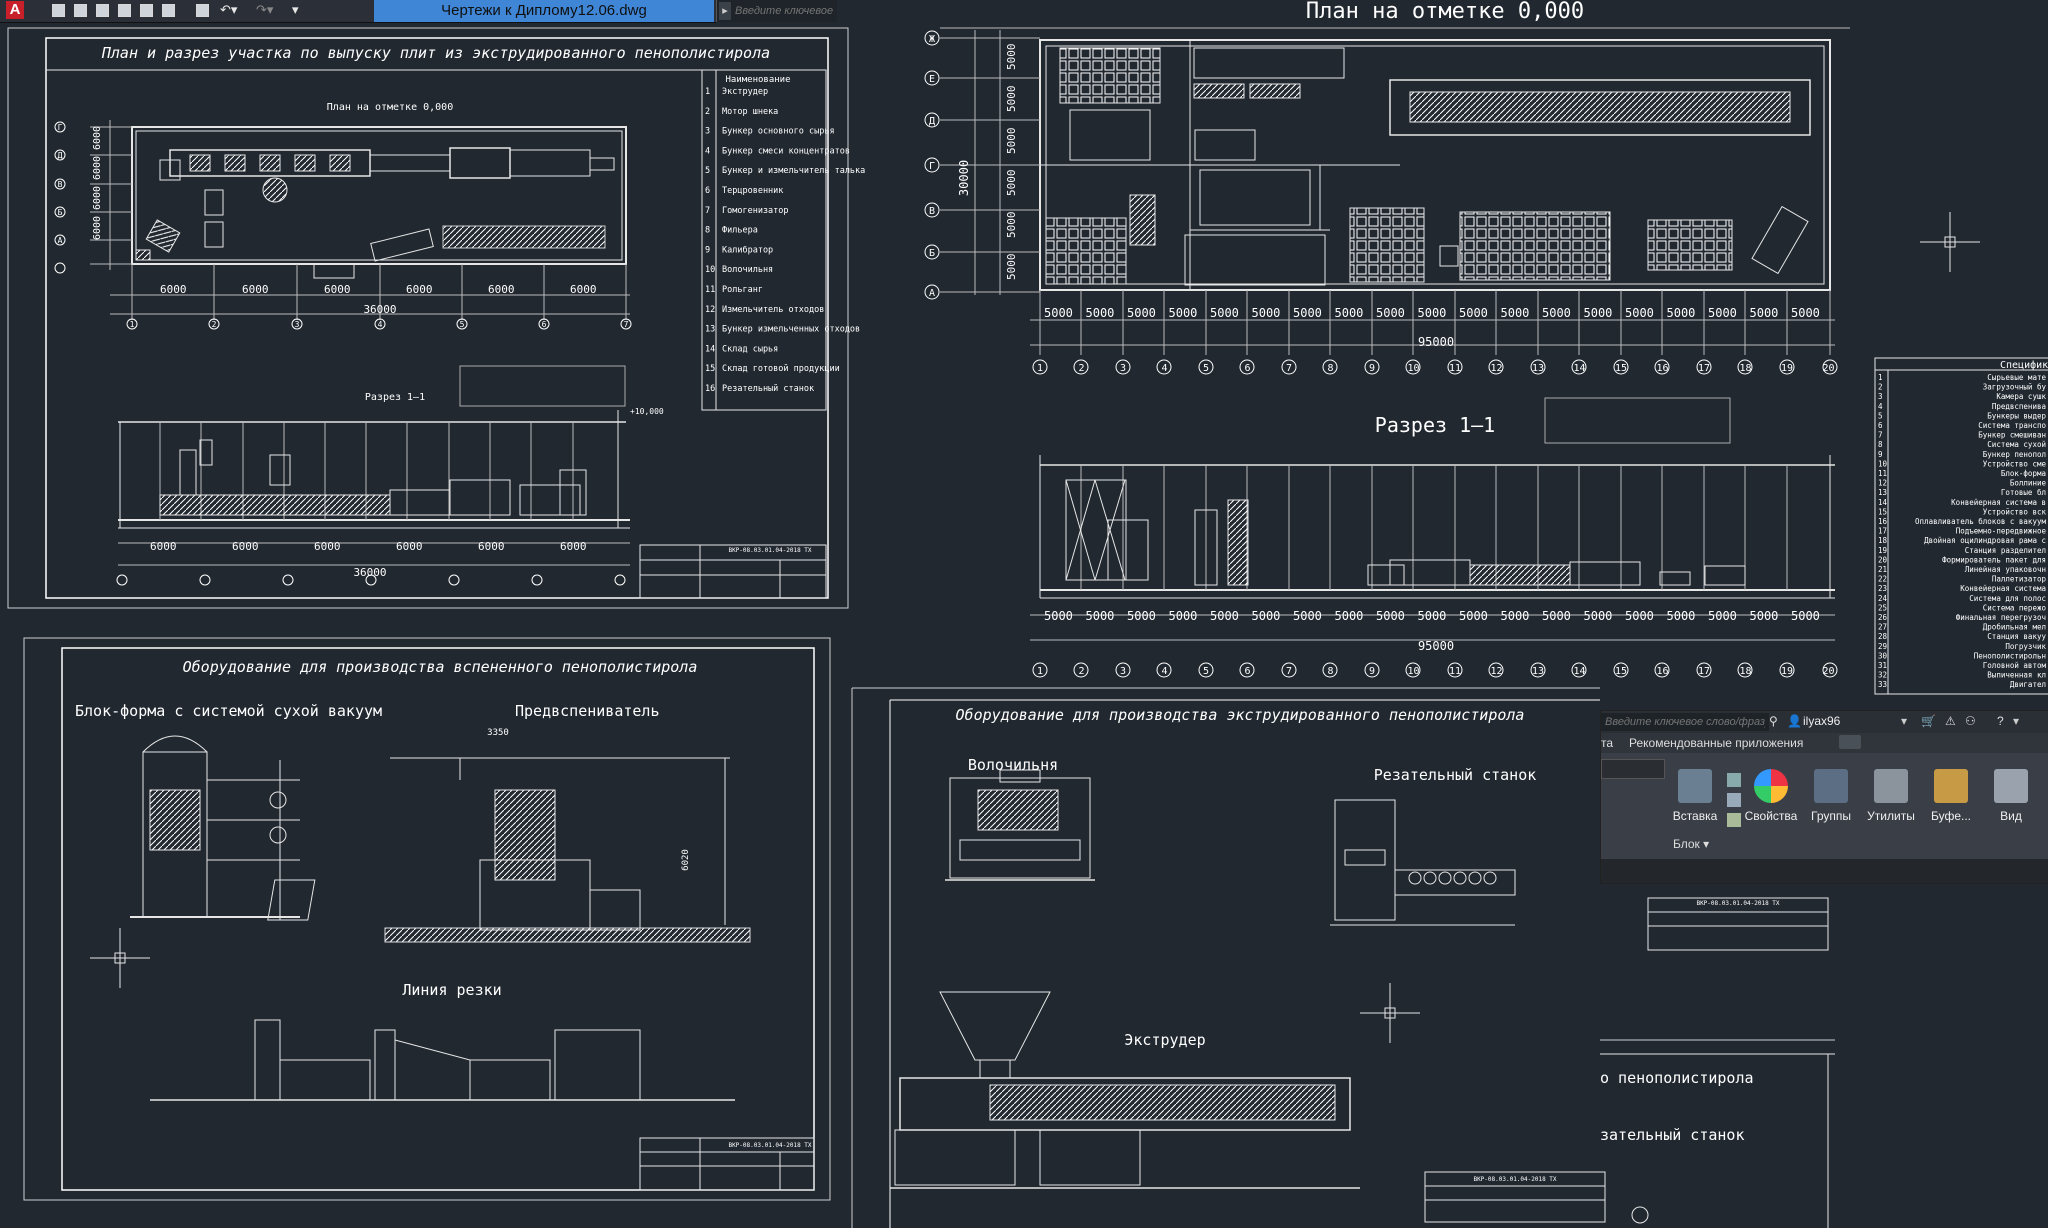  What do you see at coordinates (2005, 550) in the screenshot?
I see `sheet2-spec-name: Станция разделител` at bounding box center [2005, 550].